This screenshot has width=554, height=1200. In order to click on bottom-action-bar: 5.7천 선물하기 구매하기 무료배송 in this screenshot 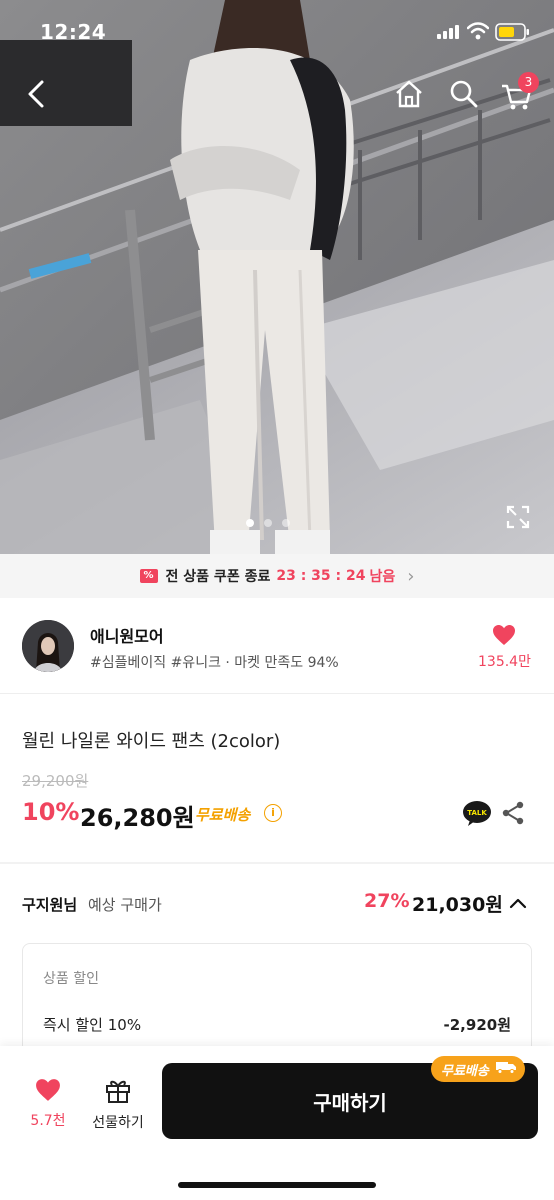, I will do `click(277, 1123)`.